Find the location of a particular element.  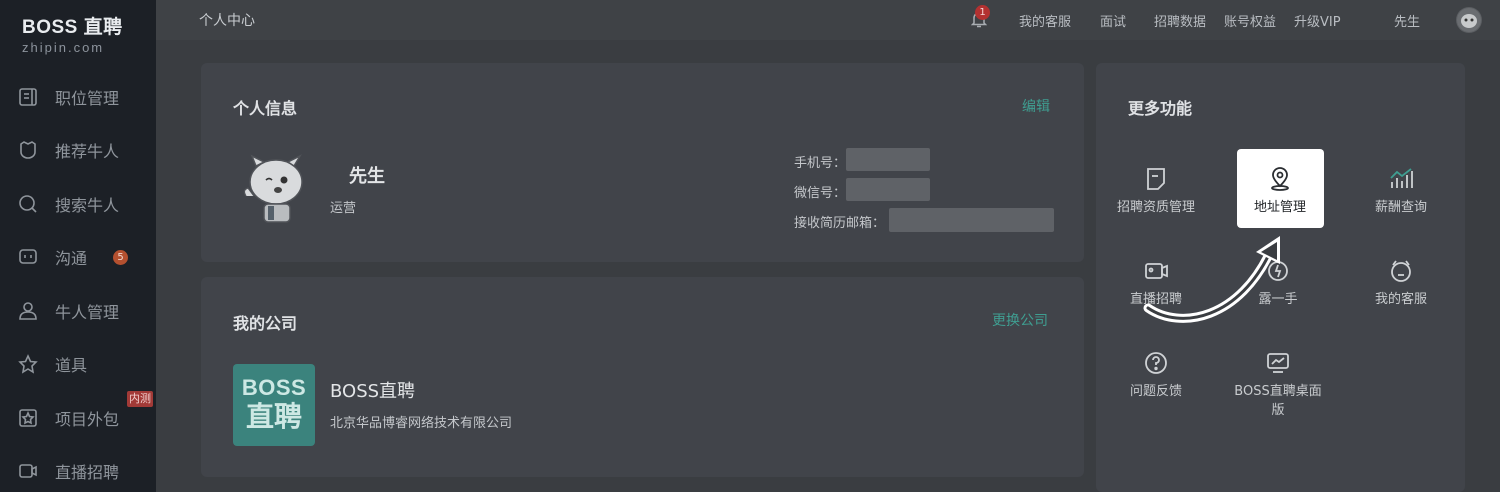

wechat-label: 微信号： is located at coordinates (820, 193).